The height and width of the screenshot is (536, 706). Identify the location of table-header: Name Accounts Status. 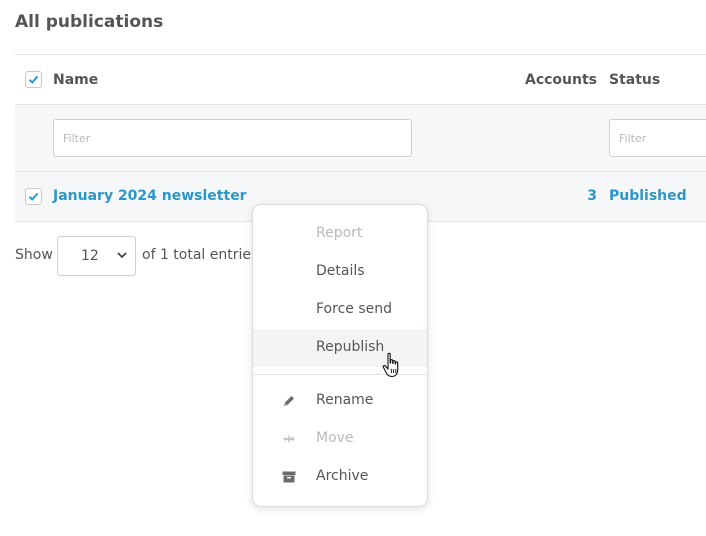
(360, 79).